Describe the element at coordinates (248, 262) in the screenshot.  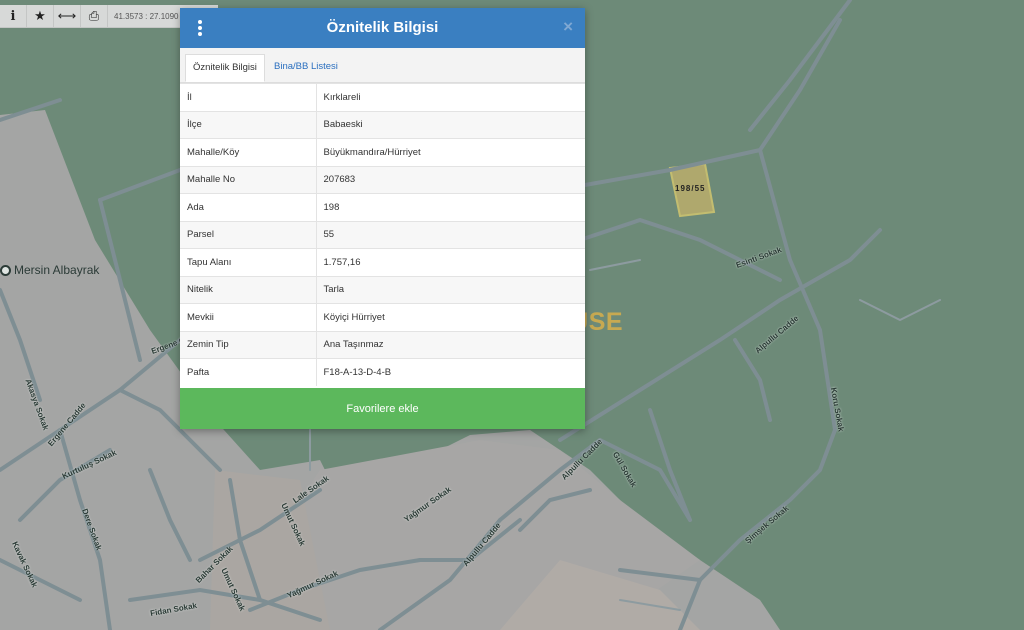
I see `attribute-key: Tapu Alanı` at that location.